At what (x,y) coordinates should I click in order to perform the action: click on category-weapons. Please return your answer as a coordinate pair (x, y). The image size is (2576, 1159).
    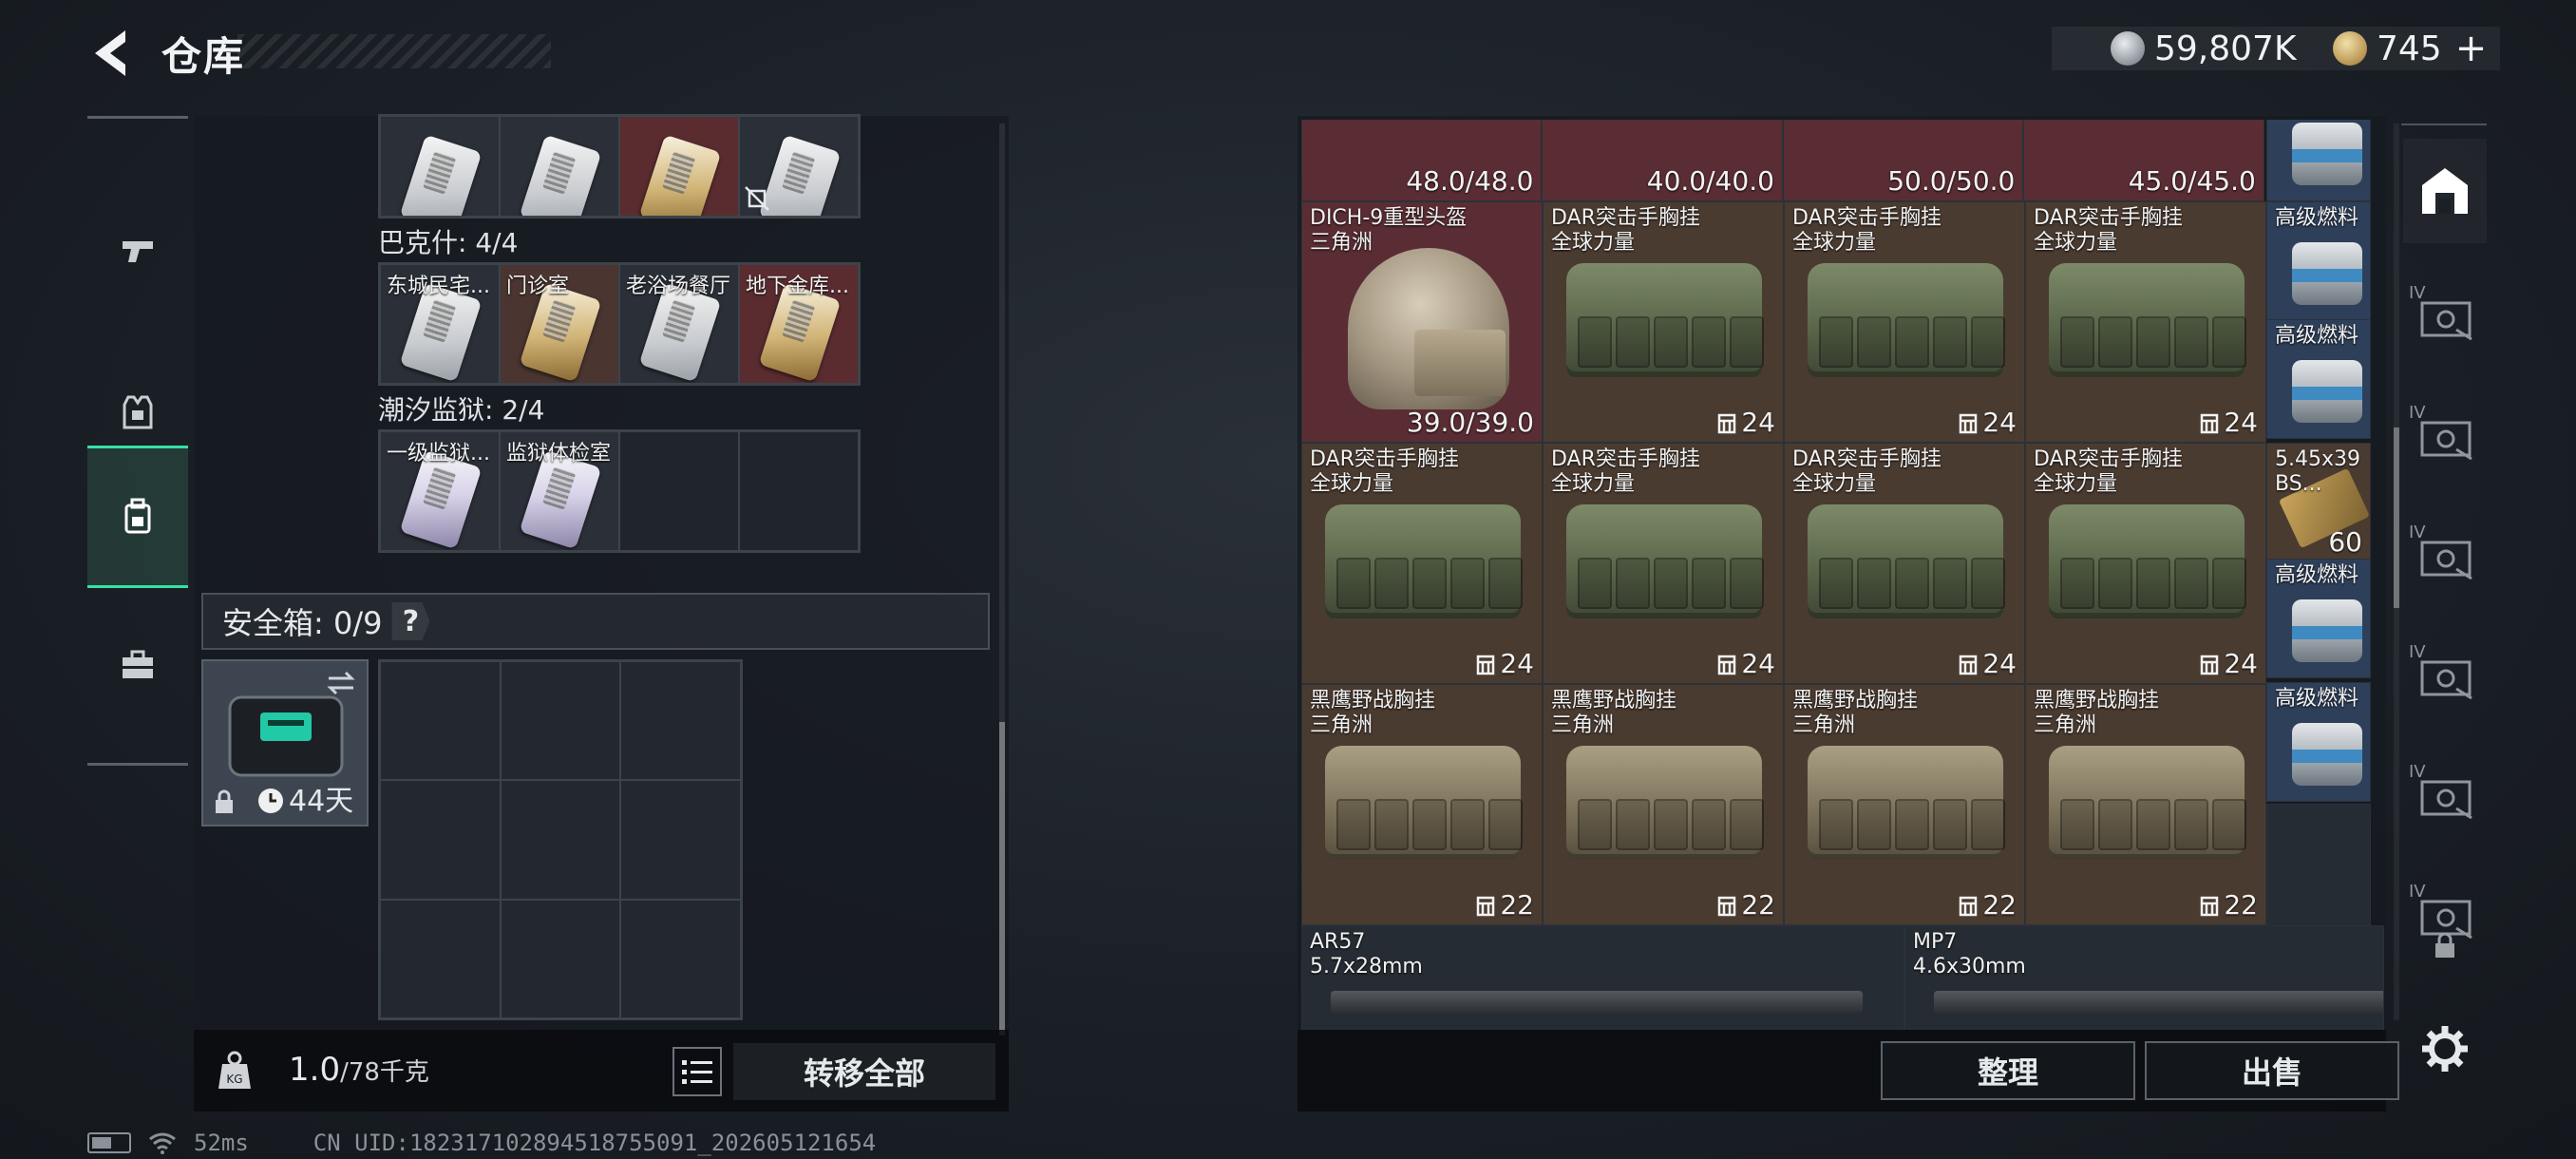
    Looking at the image, I should click on (137, 251).